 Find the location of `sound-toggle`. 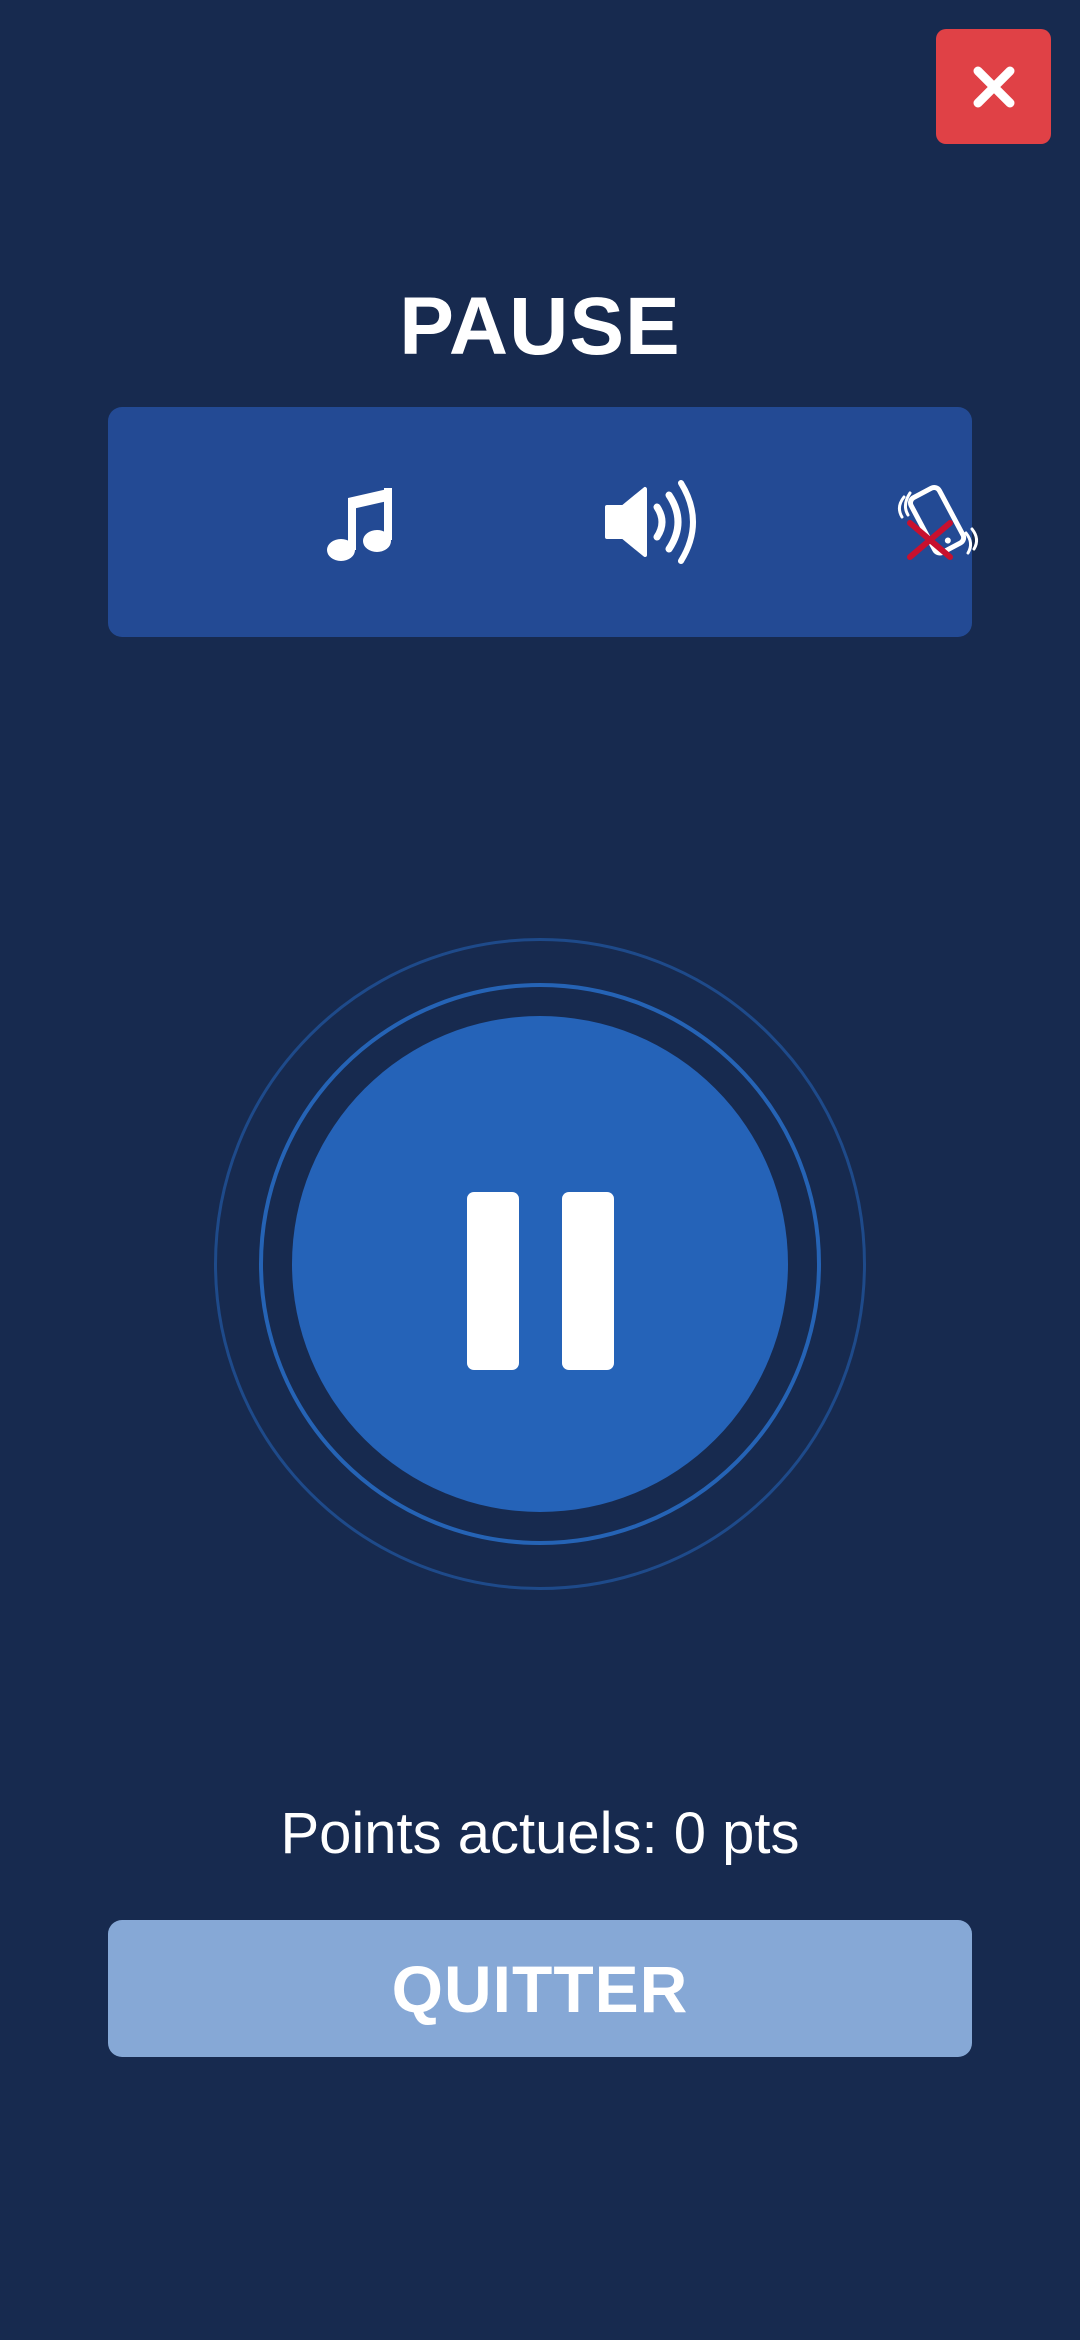

sound-toggle is located at coordinates (651, 522).